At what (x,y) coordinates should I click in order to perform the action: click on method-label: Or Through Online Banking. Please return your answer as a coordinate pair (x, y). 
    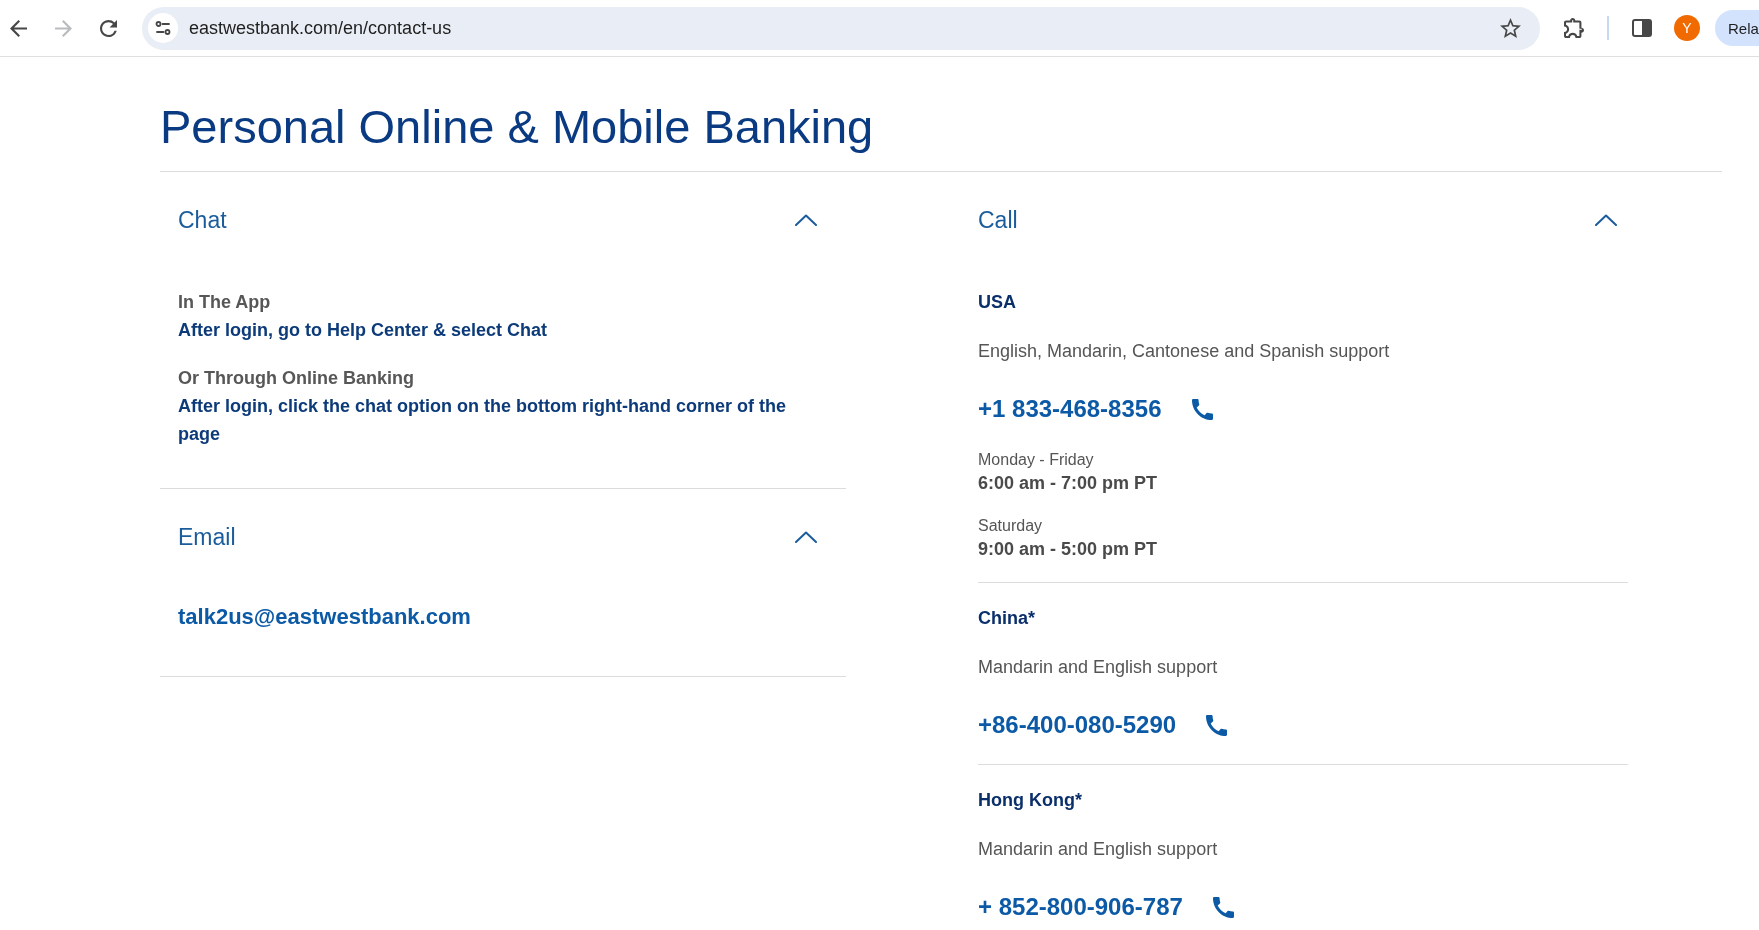
    Looking at the image, I should click on (296, 378).